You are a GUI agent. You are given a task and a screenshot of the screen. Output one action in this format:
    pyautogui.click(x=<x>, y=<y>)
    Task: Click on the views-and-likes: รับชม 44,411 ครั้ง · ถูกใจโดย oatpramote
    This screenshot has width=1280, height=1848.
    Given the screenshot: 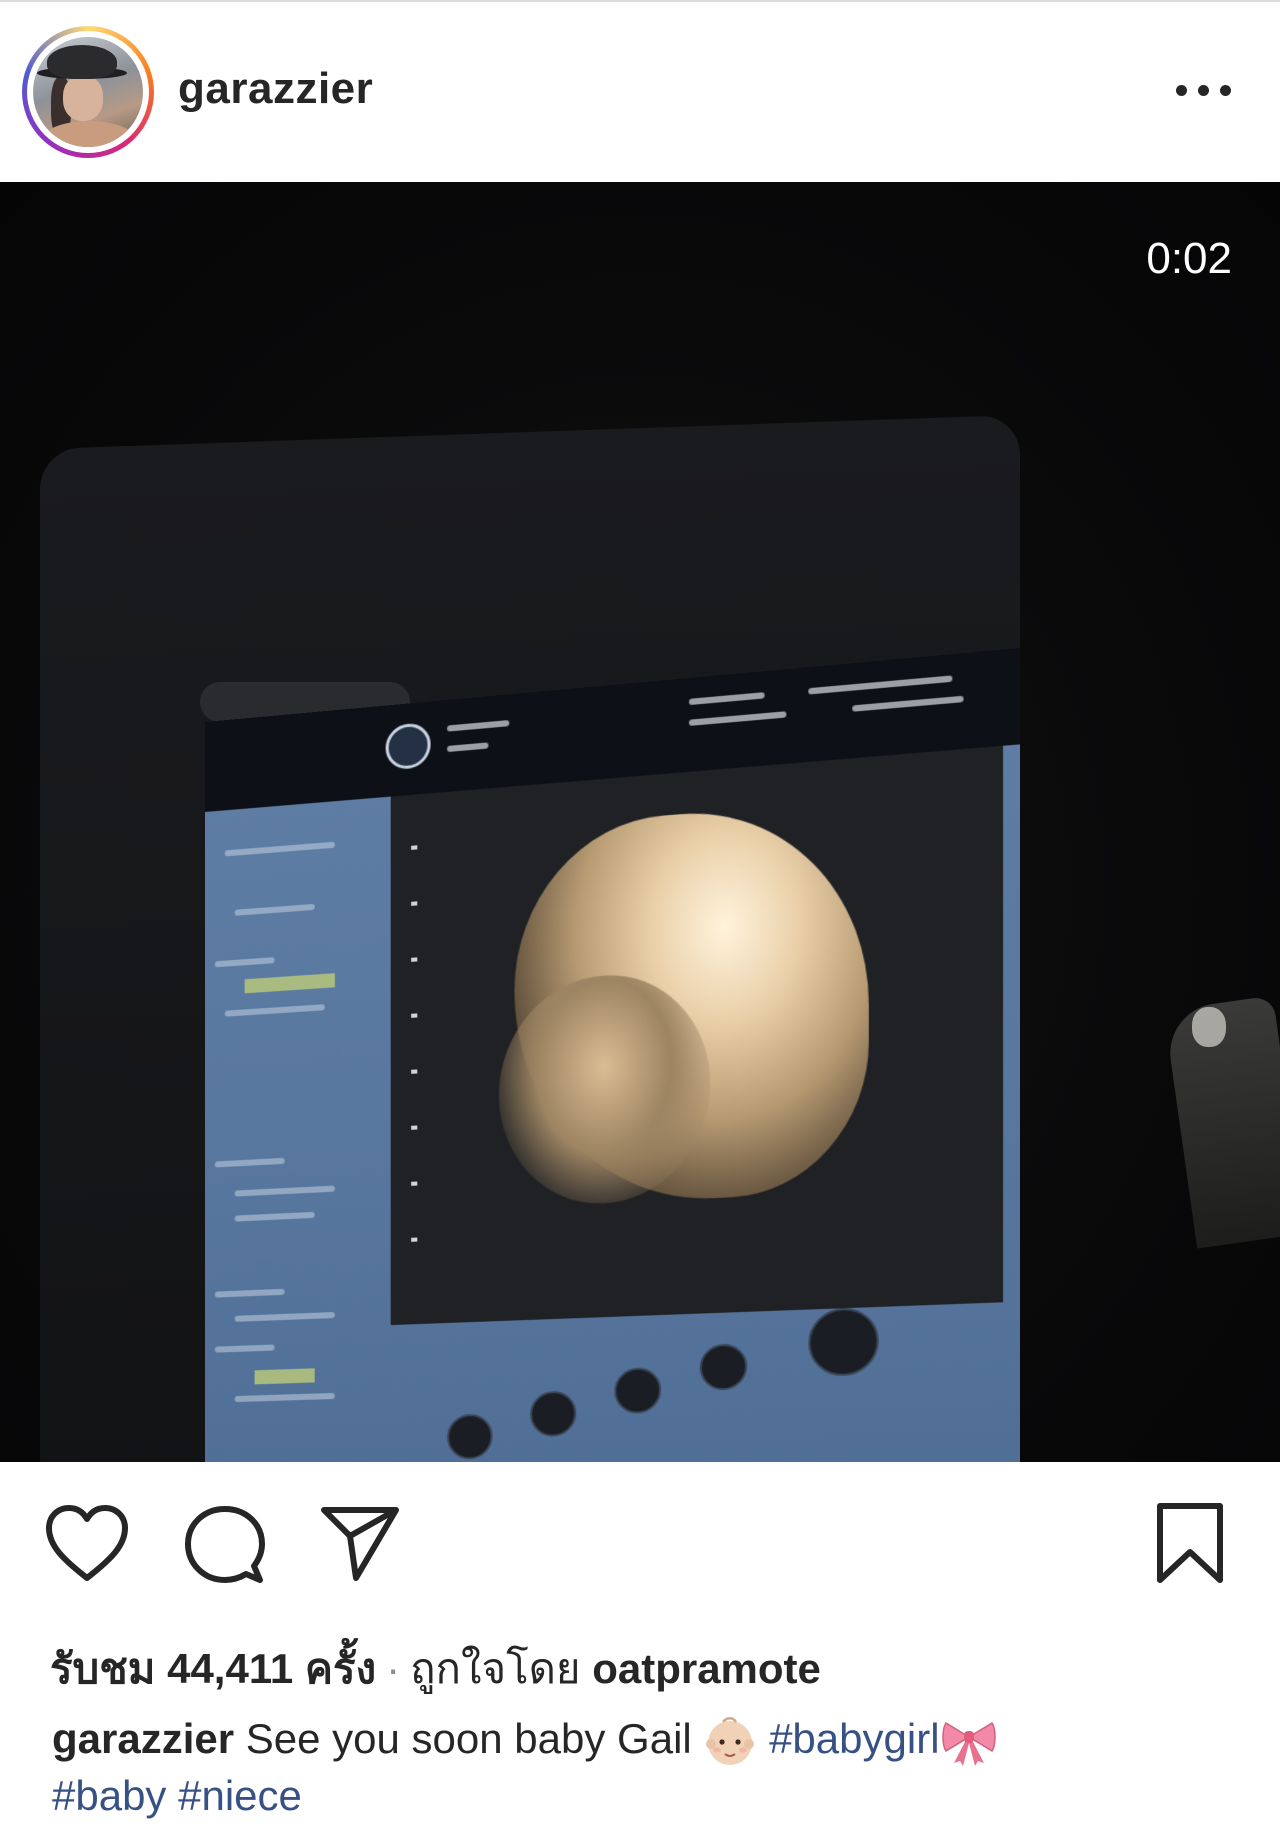 What is the action you would take?
    pyautogui.click(x=435, y=1669)
    